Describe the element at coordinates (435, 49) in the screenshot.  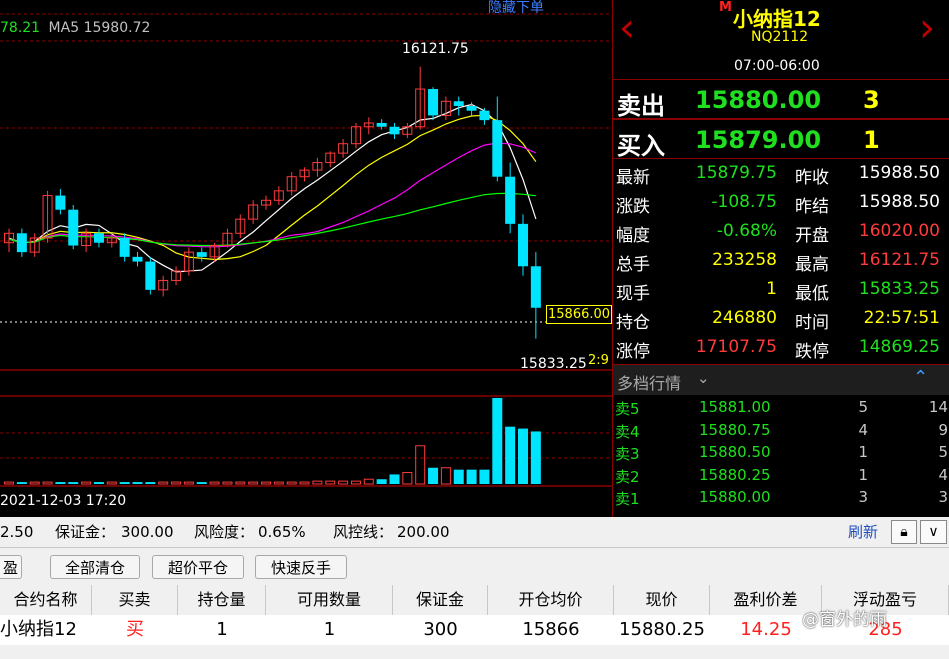
I see `high-price-label: 16121.75` at that location.